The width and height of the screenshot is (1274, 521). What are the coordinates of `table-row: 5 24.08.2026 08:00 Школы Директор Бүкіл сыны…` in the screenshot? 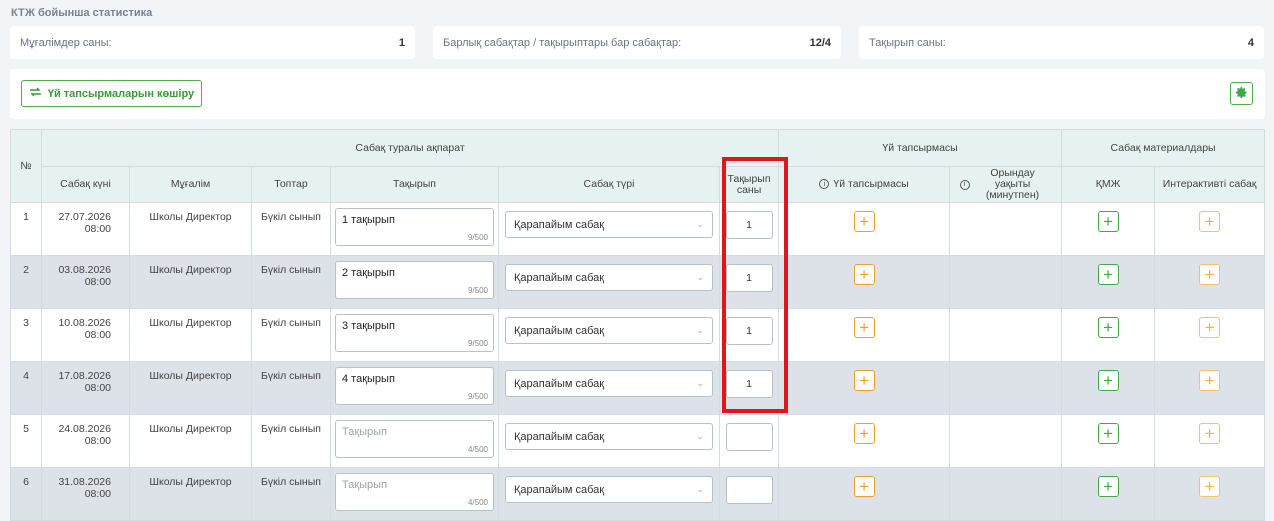 It's located at (638, 441).